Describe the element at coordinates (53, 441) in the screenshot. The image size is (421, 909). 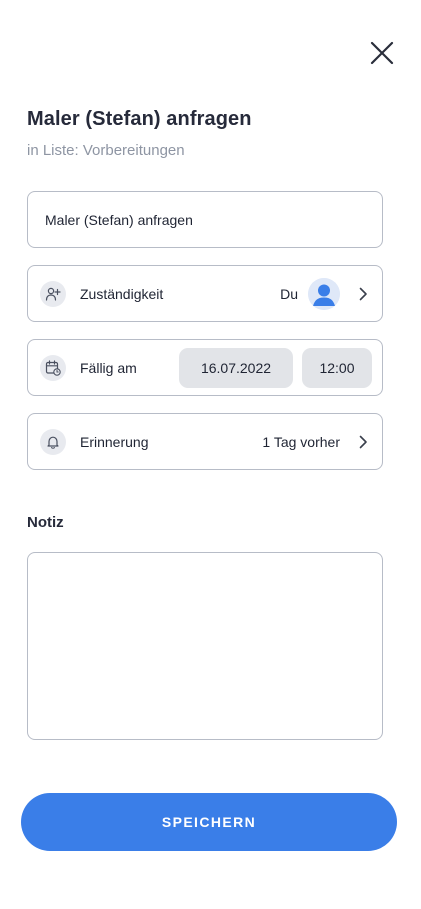
I see `bell-icon` at that location.